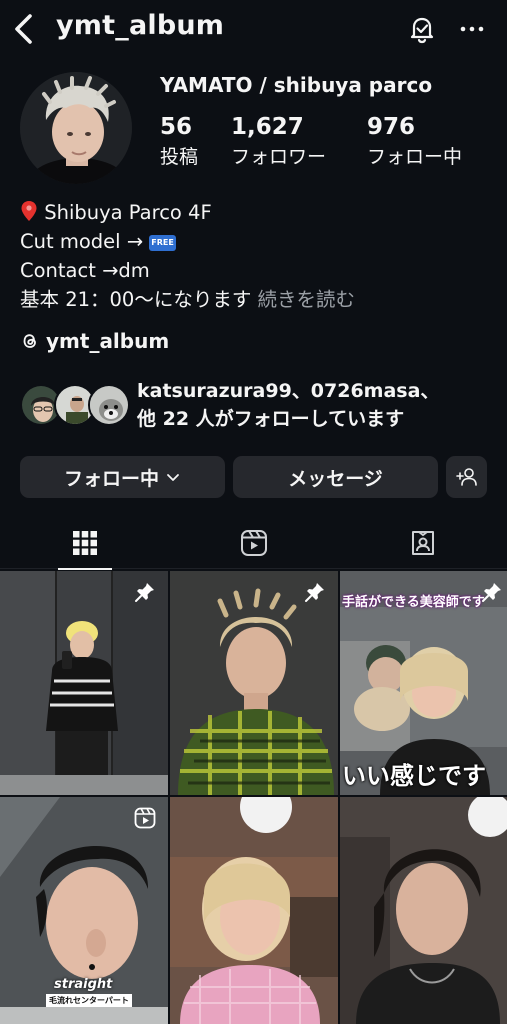 The height and width of the screenshot is (1024, 507). Describe the element at coordinates (179, 141) in the screenshot. I see `posts-count-stat: 56 投稿` at that location.